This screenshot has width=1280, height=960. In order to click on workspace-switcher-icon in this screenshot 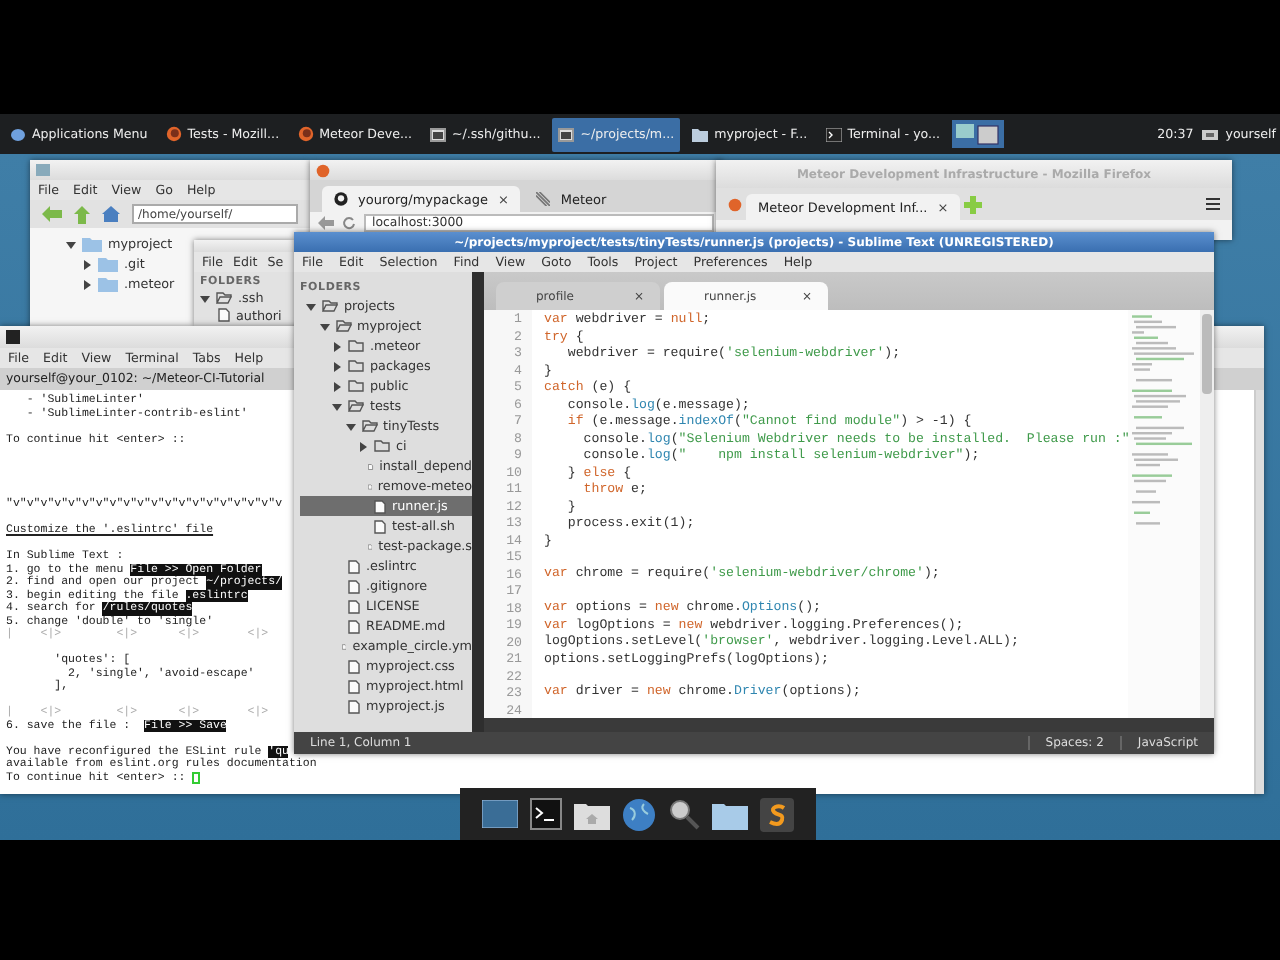, I will do `click(978, 134)`.